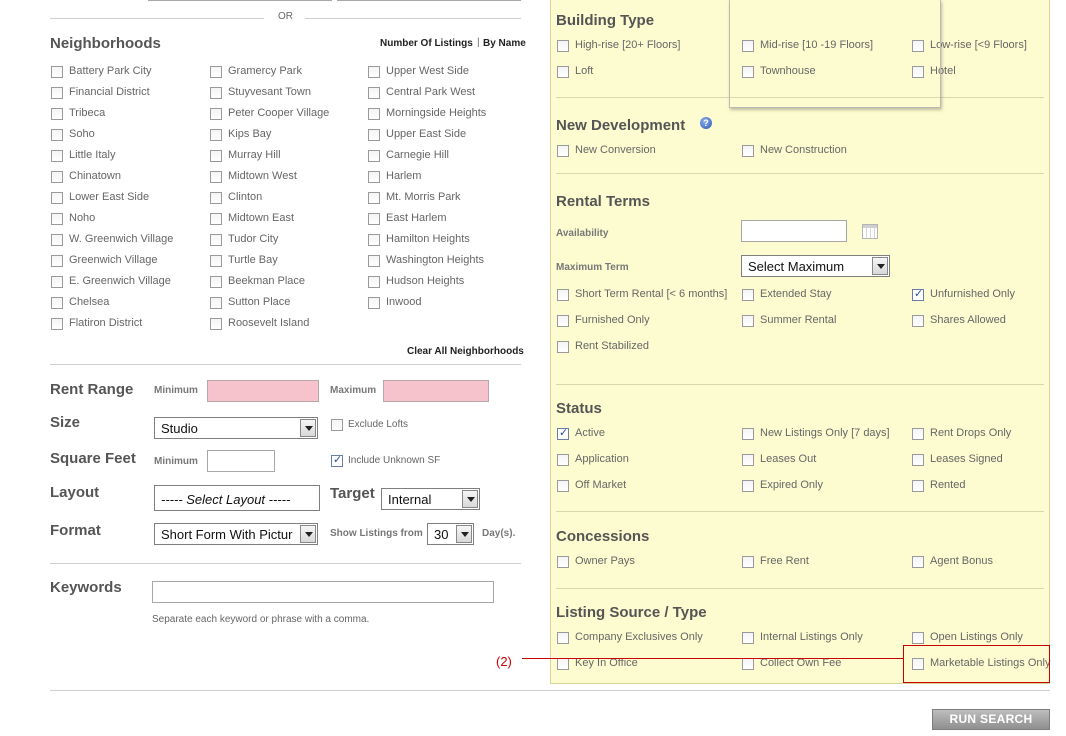  What do you see at coordinates (450, 534) in the screenshot?
I see `days-select: 30` at bounding box center [450, 534].